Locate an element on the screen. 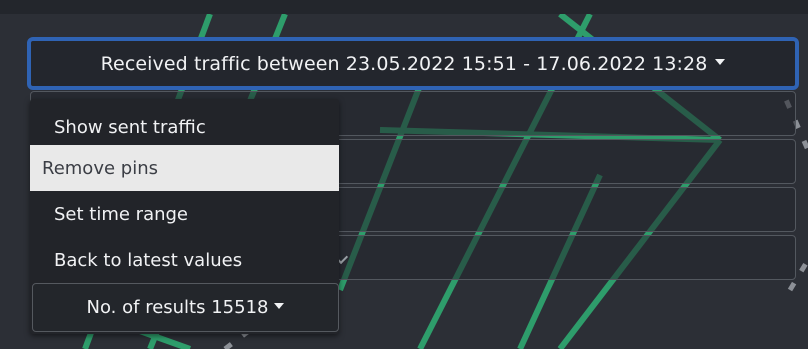  menu-item-show-sent-traffic: Show sent traffic is located at coordinates (184, 127).